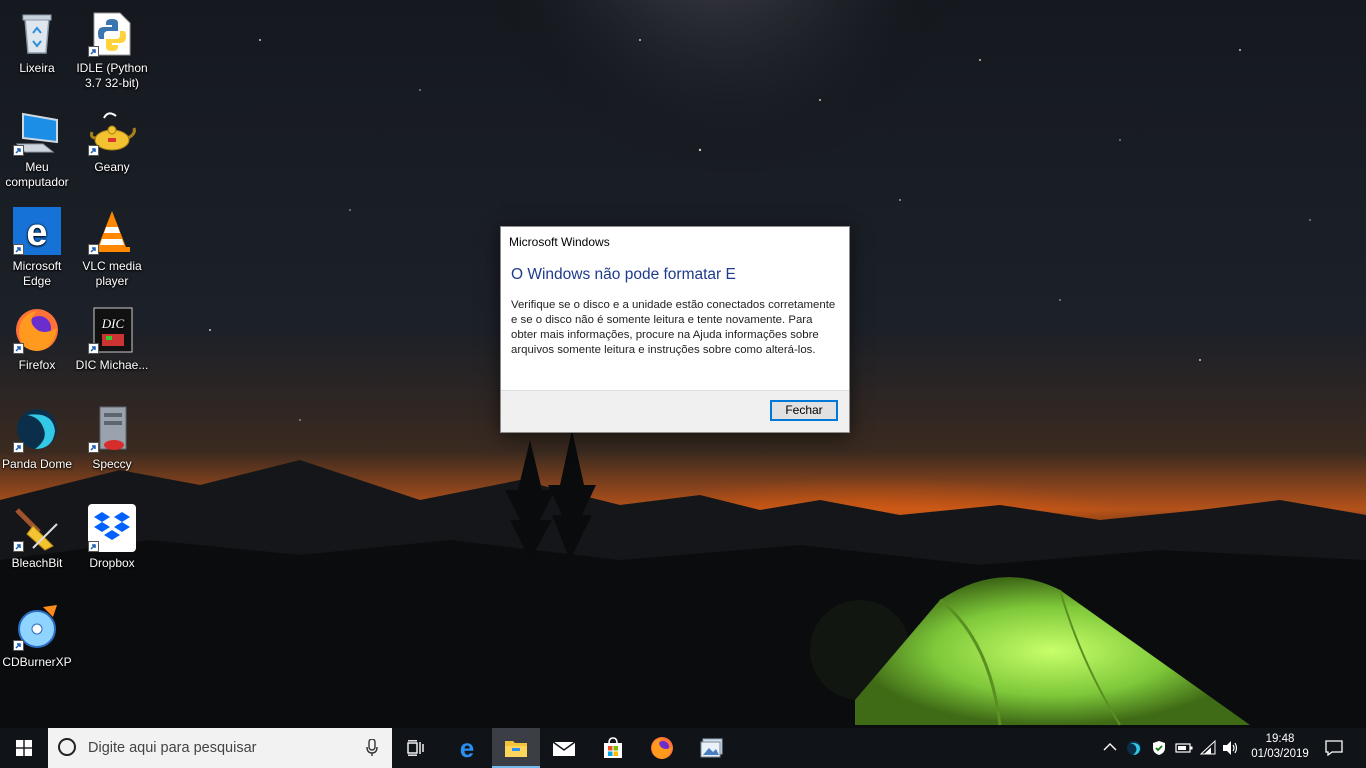 This screenshot has width=1366, height=768. Describe the element at coordinates (37, 563) in the screenshot. I see `icon-label: BleachBit` at that location.